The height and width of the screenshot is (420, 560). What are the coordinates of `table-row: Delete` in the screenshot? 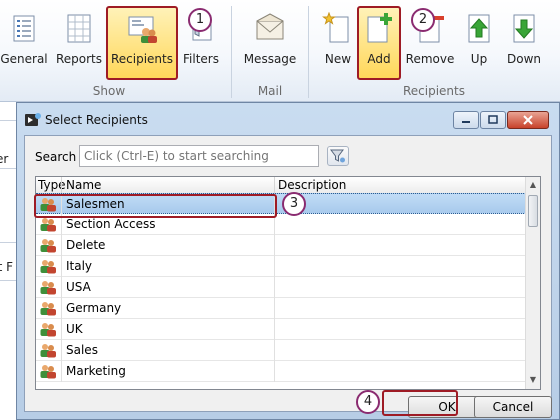 It's located at (281, 245).